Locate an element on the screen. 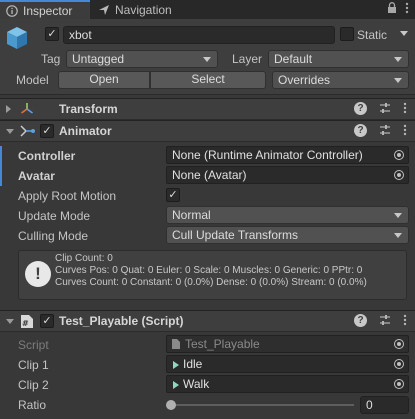 The height and width of the screenshot is (419, 415). layer-dropdown: Default is located at coordinates (338, 59).